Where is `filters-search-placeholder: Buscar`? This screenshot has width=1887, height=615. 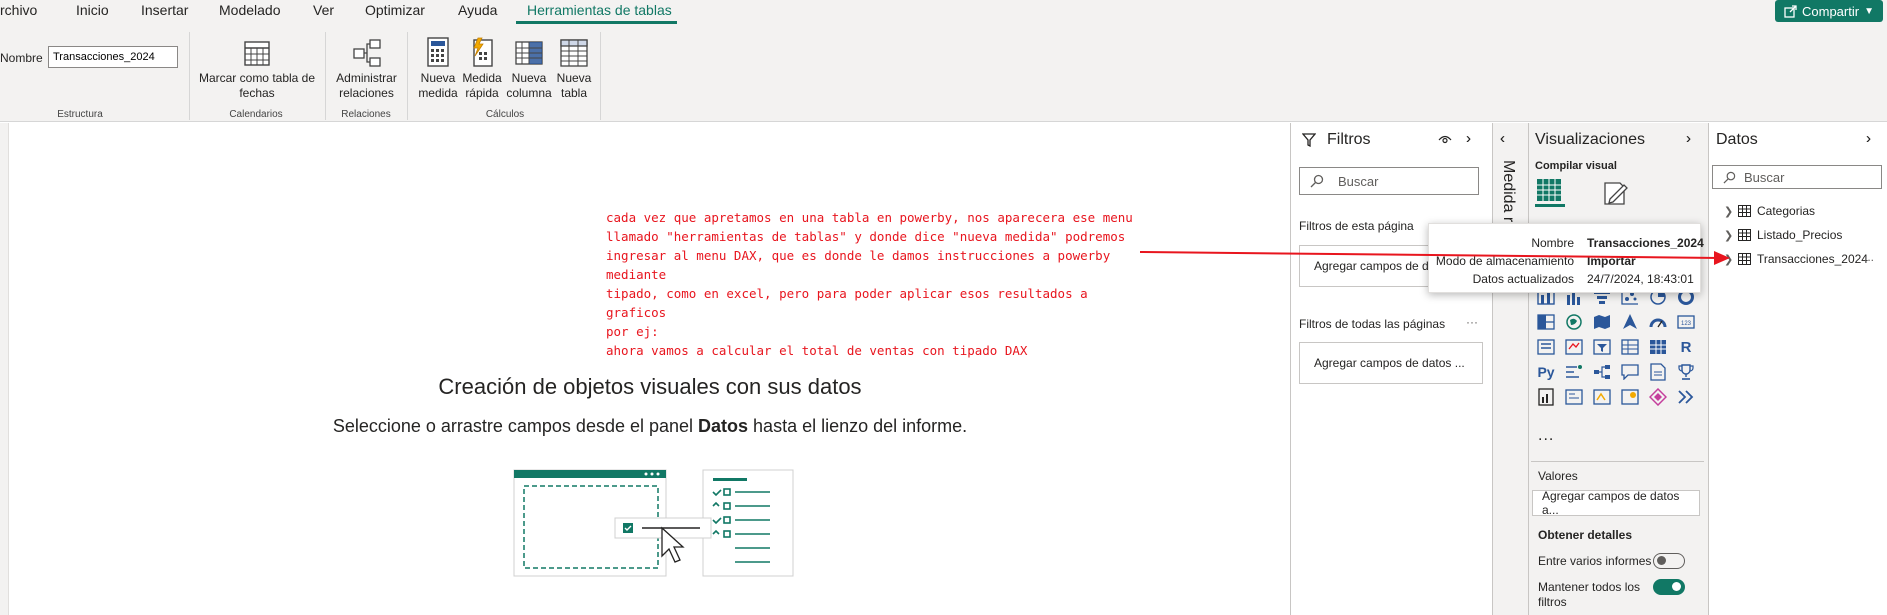 filters-search-placeholder: Buscar is located at coordinates (1358, 181).